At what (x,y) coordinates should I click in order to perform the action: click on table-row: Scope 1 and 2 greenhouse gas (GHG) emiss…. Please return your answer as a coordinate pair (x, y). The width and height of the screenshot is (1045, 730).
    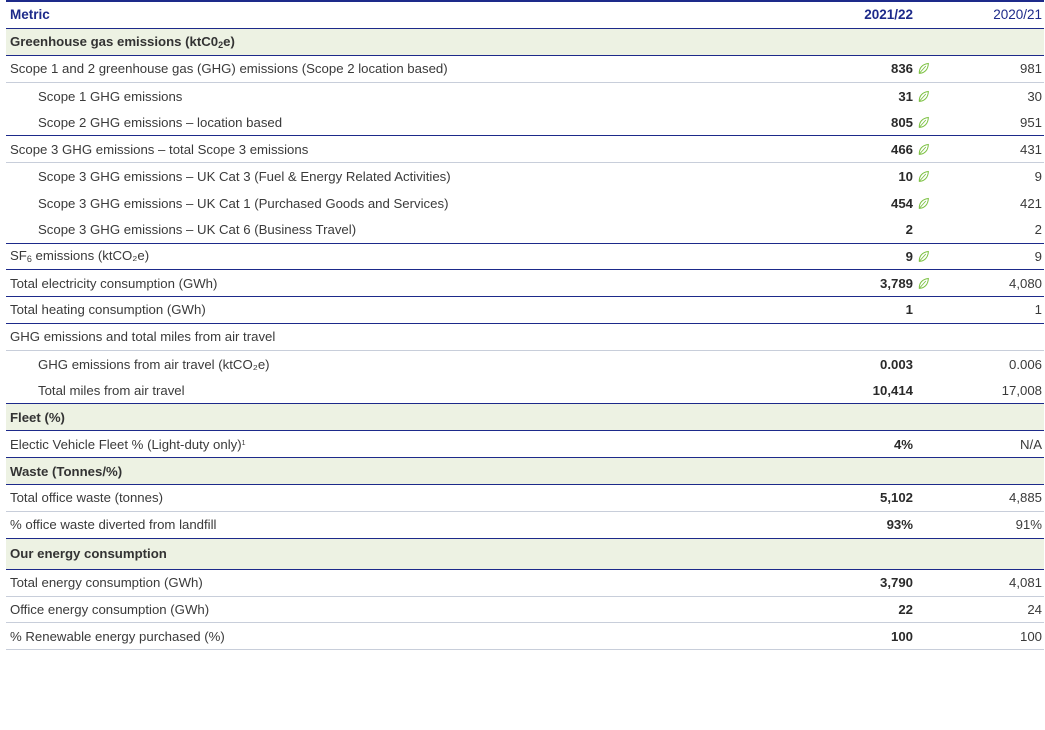
    Looking at the image, I should click on (525, 69).